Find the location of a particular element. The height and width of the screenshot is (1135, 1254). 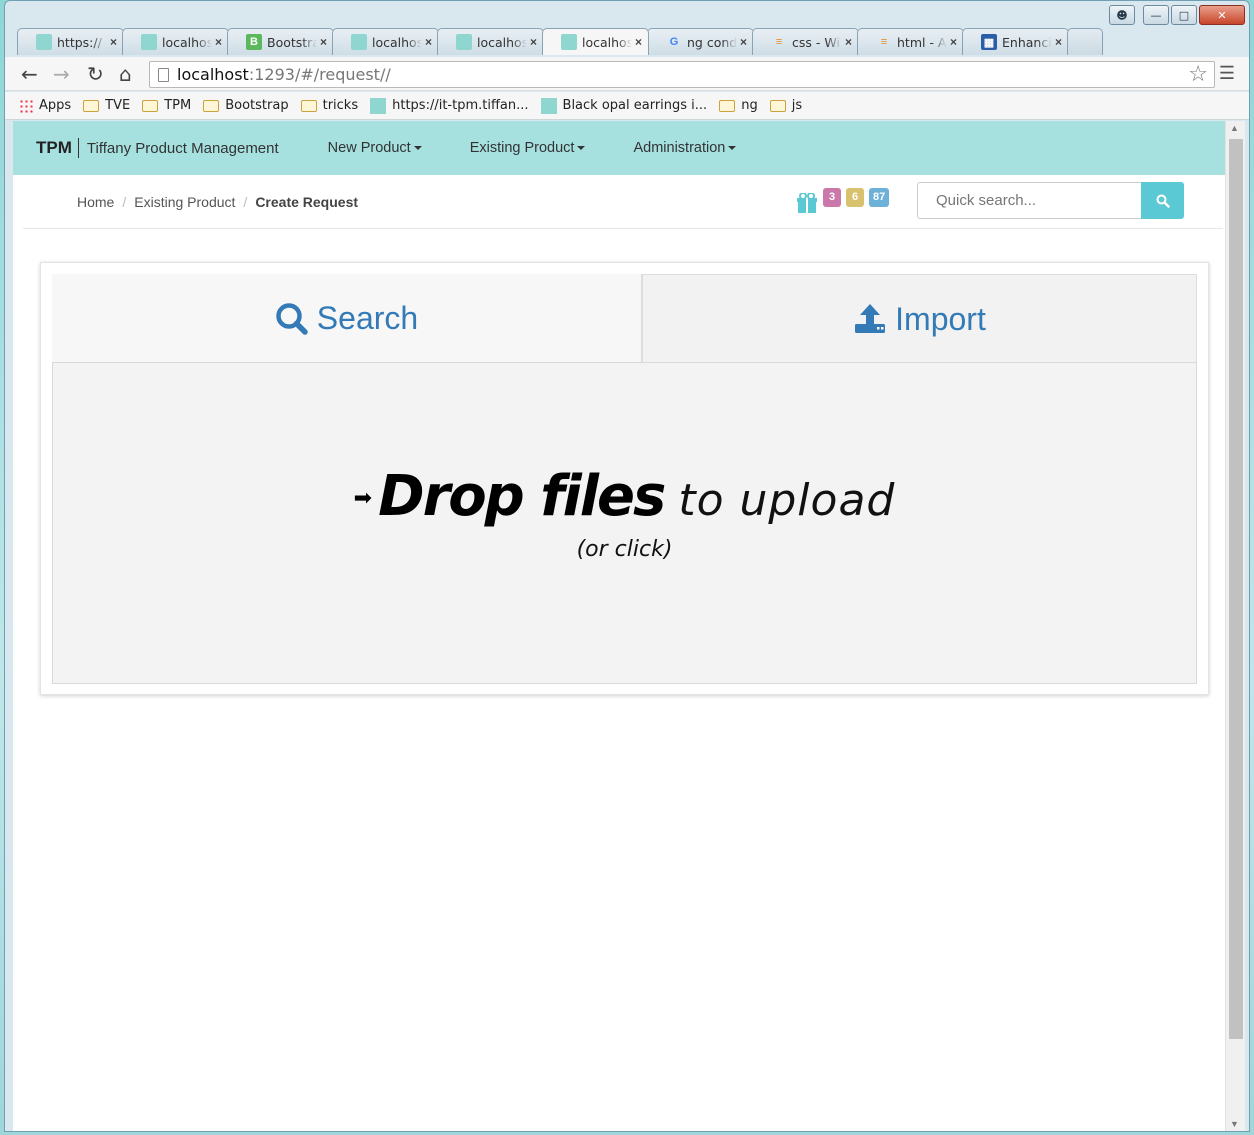

badge-count-2: 6 is located at coordinates (855, 197).